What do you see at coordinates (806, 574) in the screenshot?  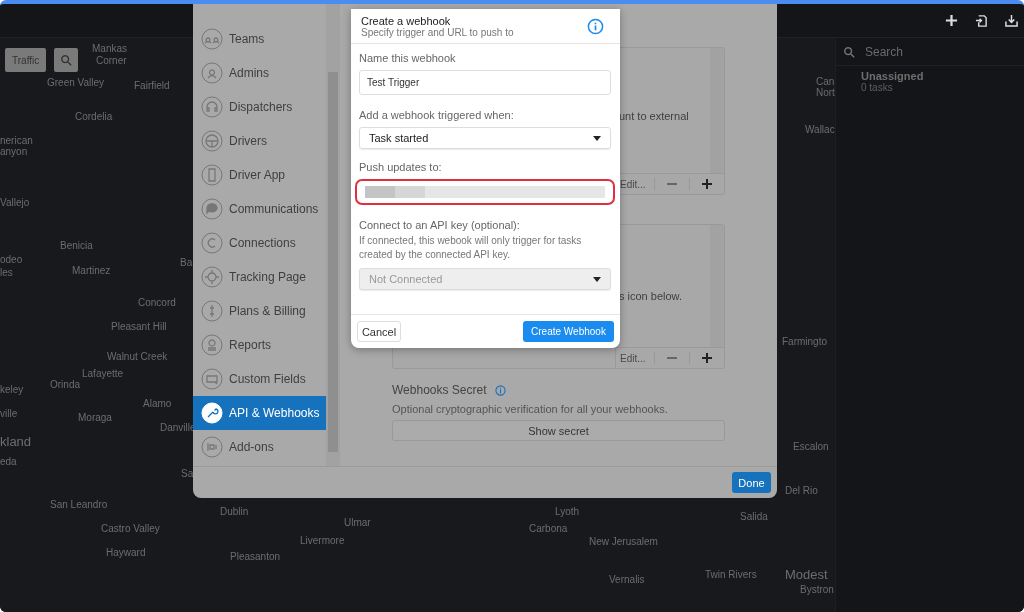 I see `place-label: Modest` at bounding box center [806, 574].